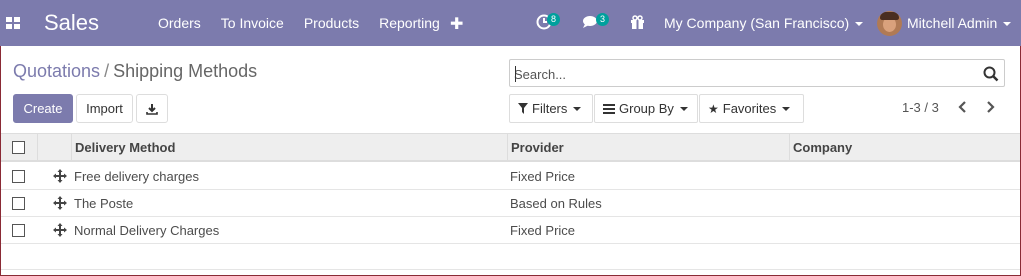 The image size is (1021, 276). What do you see at coordinates (556, 203) in the screenshot?
I see `provider-cell: Based on Rules` at bounding box center [556, 203].